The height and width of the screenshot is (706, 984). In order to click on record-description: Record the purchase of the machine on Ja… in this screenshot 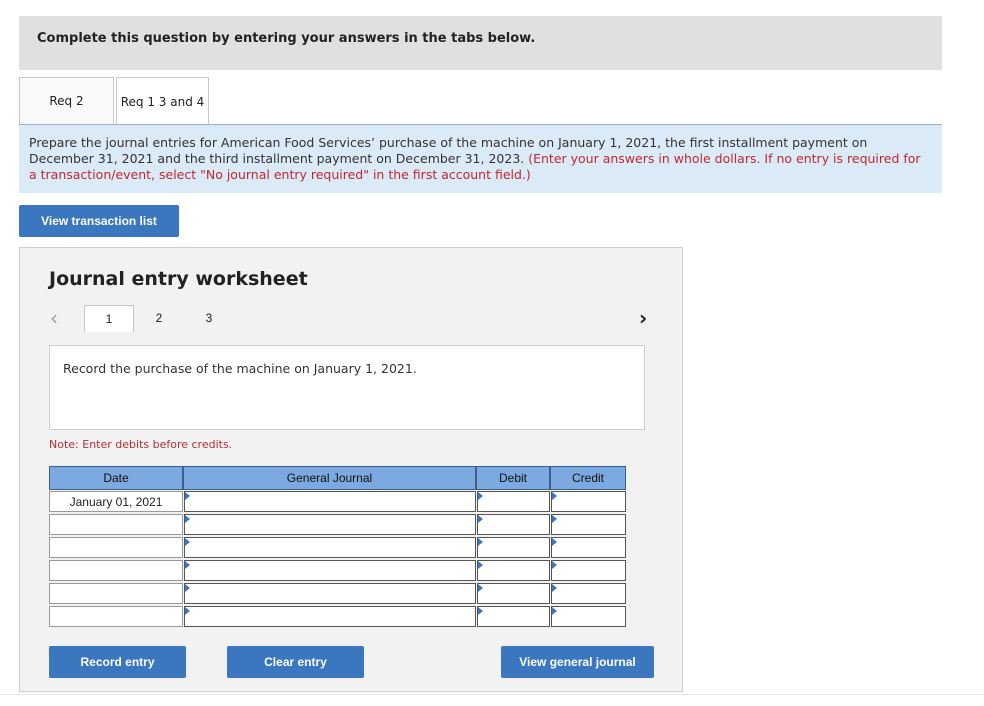, I will do `click(240, 368)`.